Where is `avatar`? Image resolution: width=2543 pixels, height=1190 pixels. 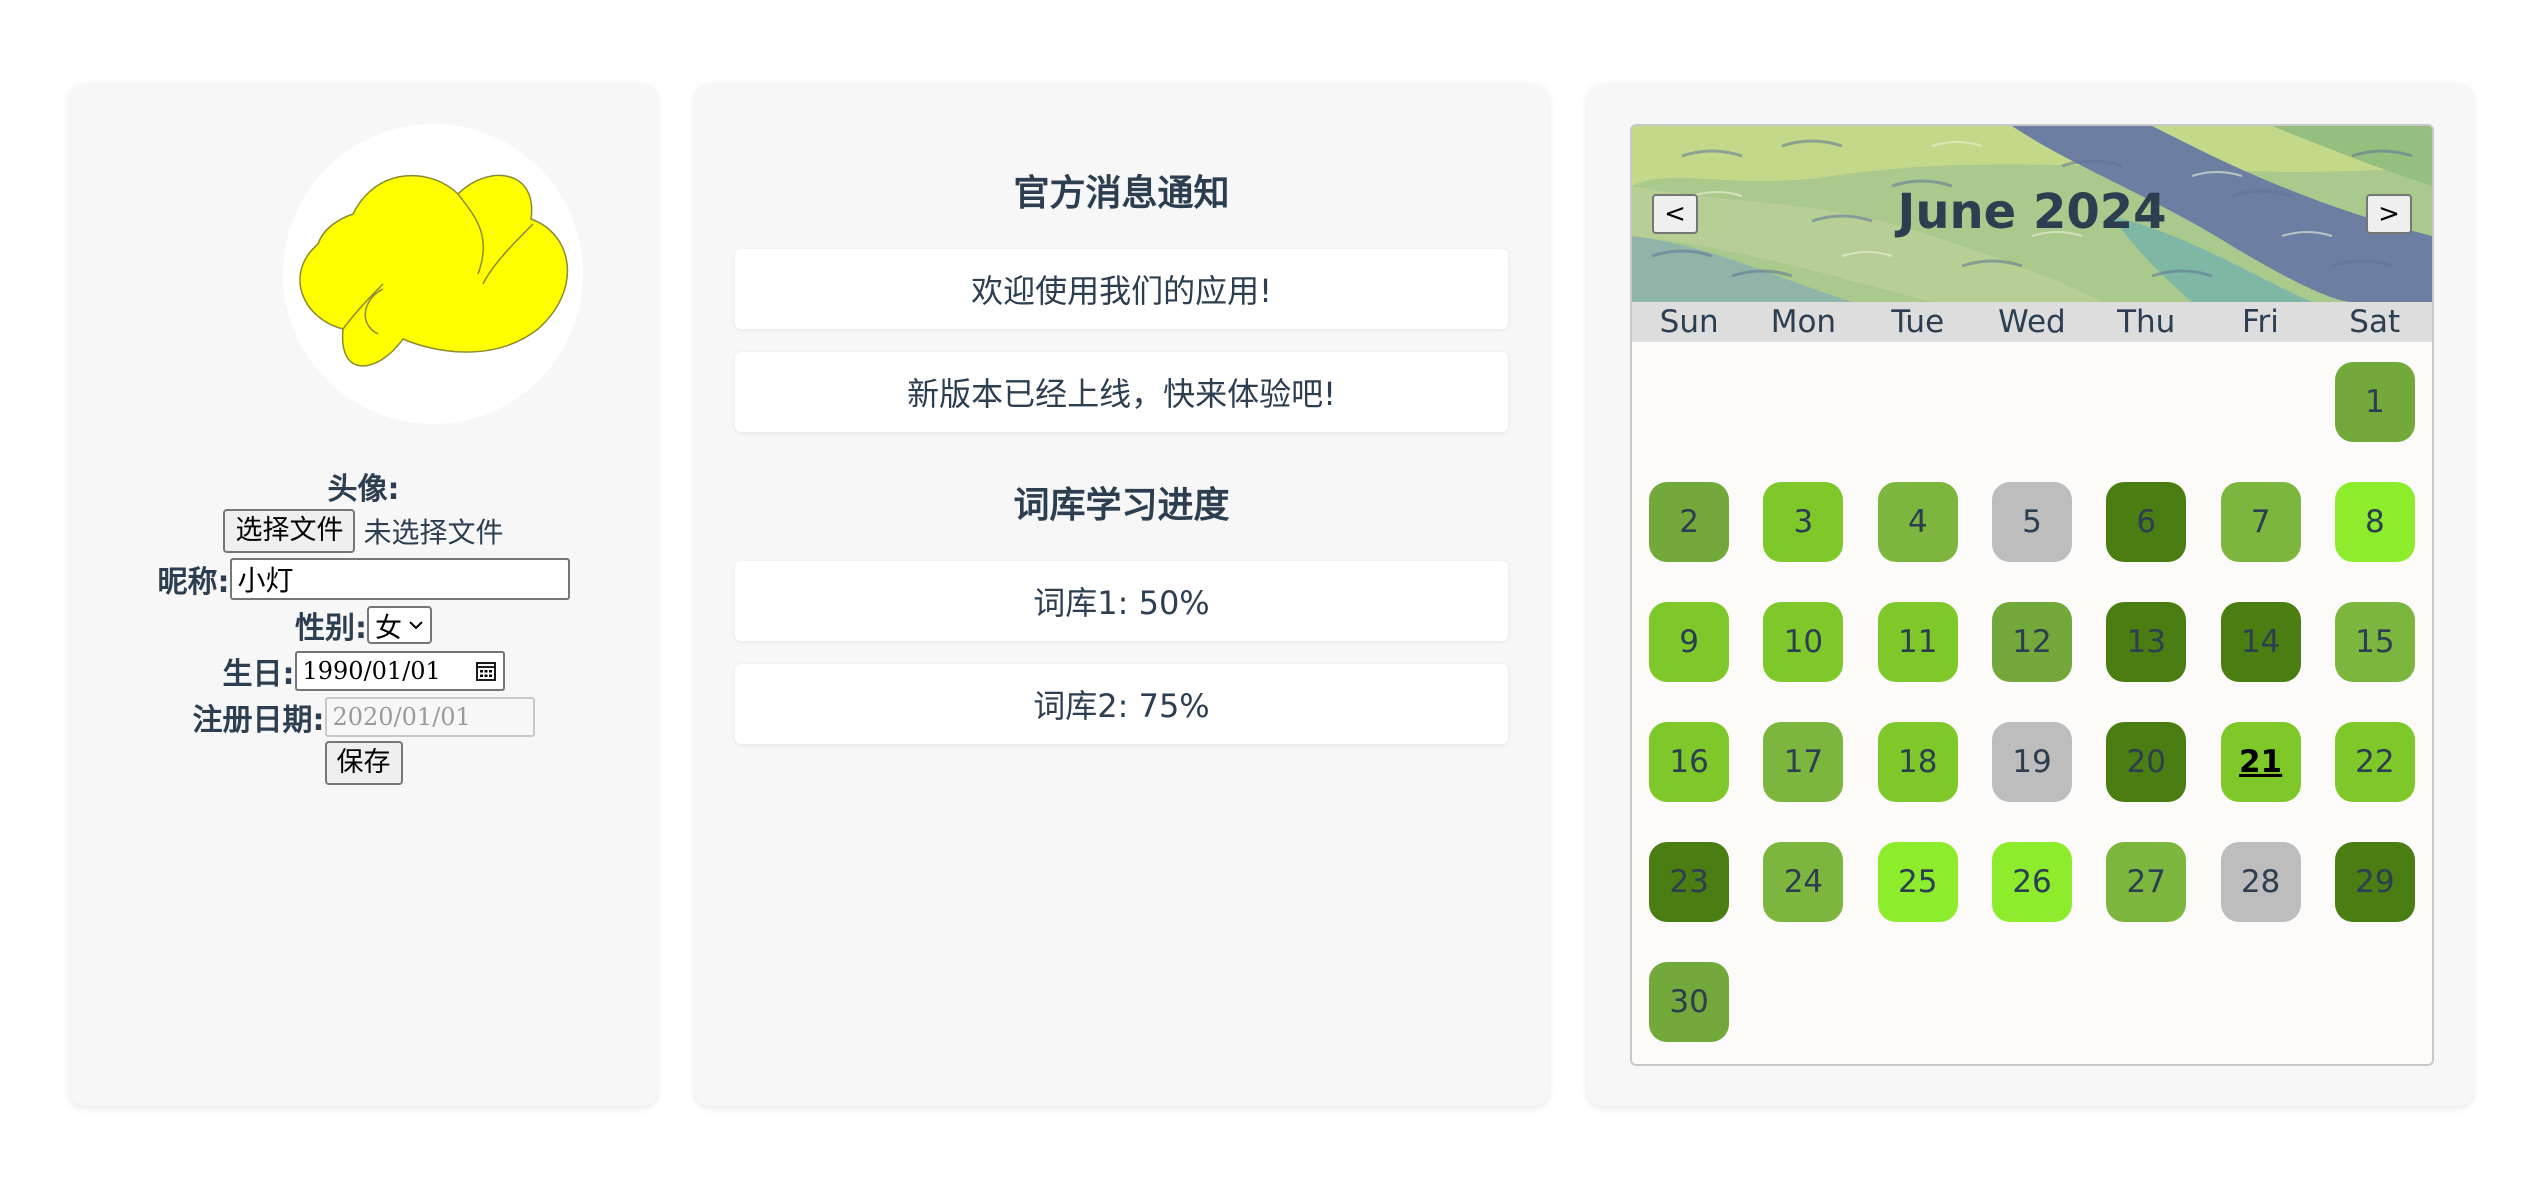 avatar is located at coordinates (433, 274).